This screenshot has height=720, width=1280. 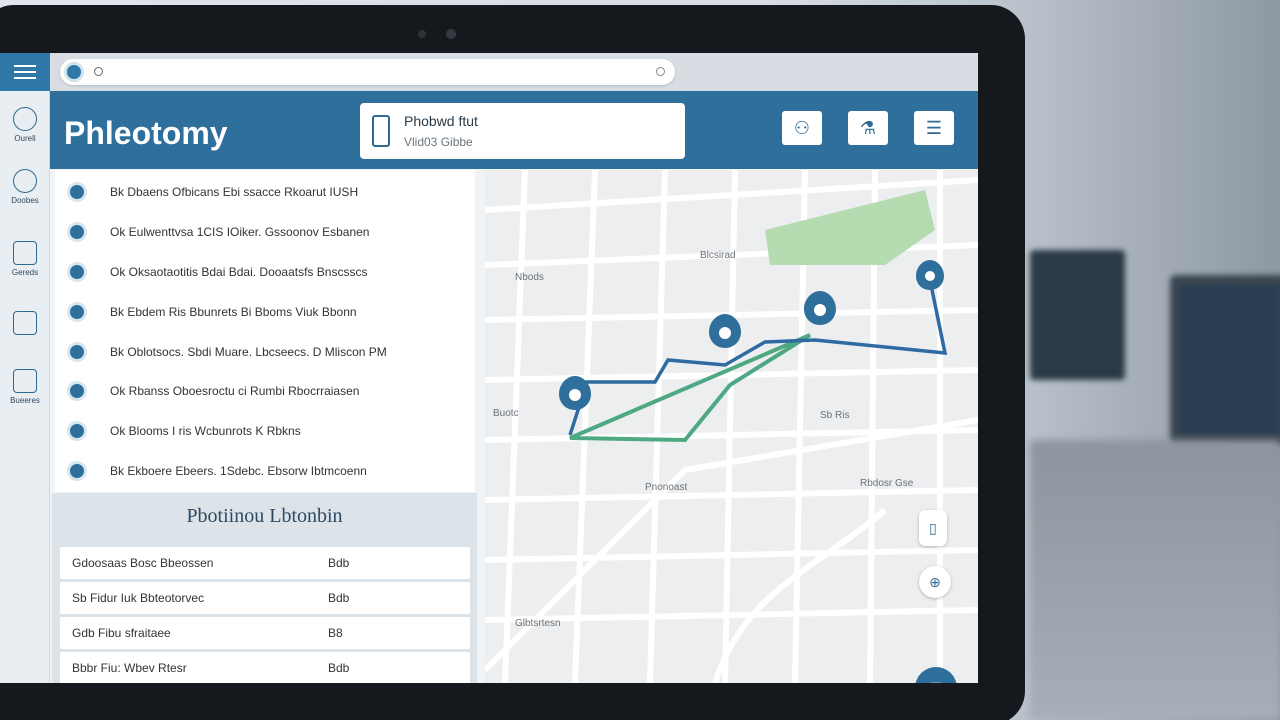 What do you see at coordinates (506, 413) in the screenshot?
I see `map-label: Buotc` at bounding box center [506, 413].